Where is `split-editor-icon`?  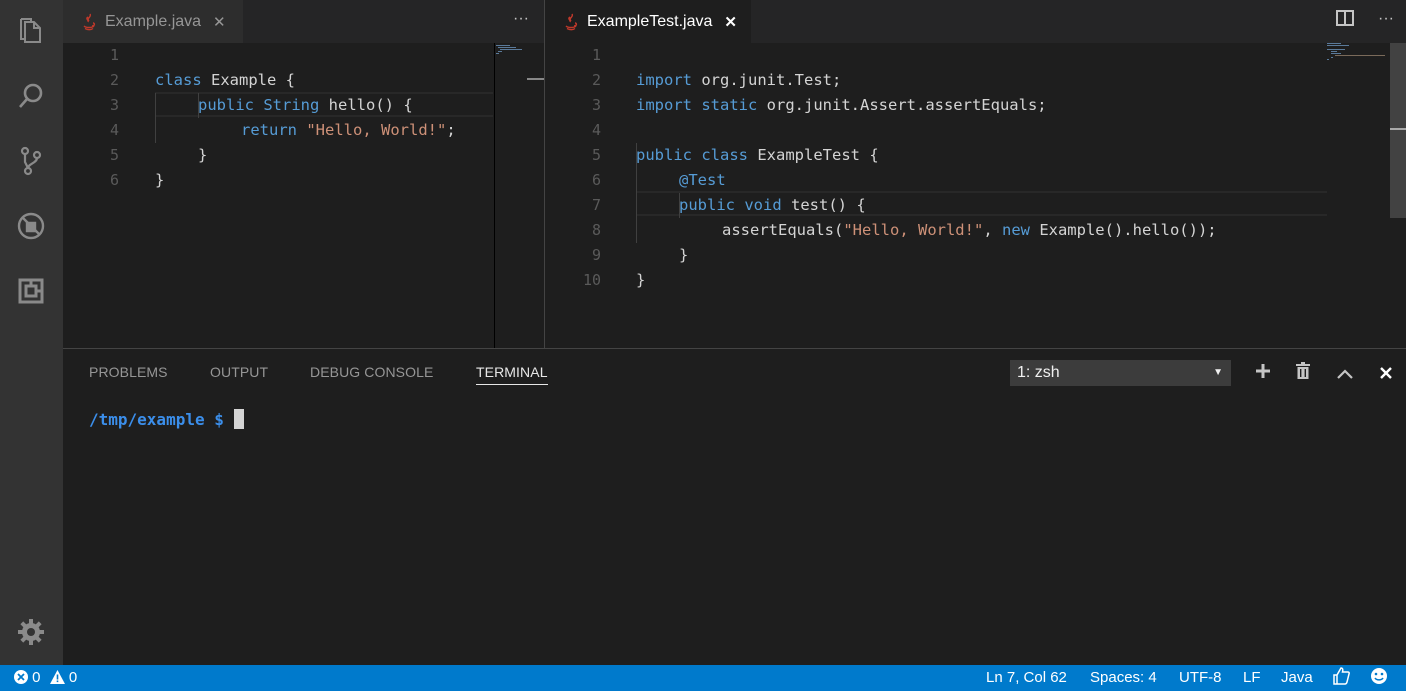 split-editor-icon is located at coordinates (1345, 21).